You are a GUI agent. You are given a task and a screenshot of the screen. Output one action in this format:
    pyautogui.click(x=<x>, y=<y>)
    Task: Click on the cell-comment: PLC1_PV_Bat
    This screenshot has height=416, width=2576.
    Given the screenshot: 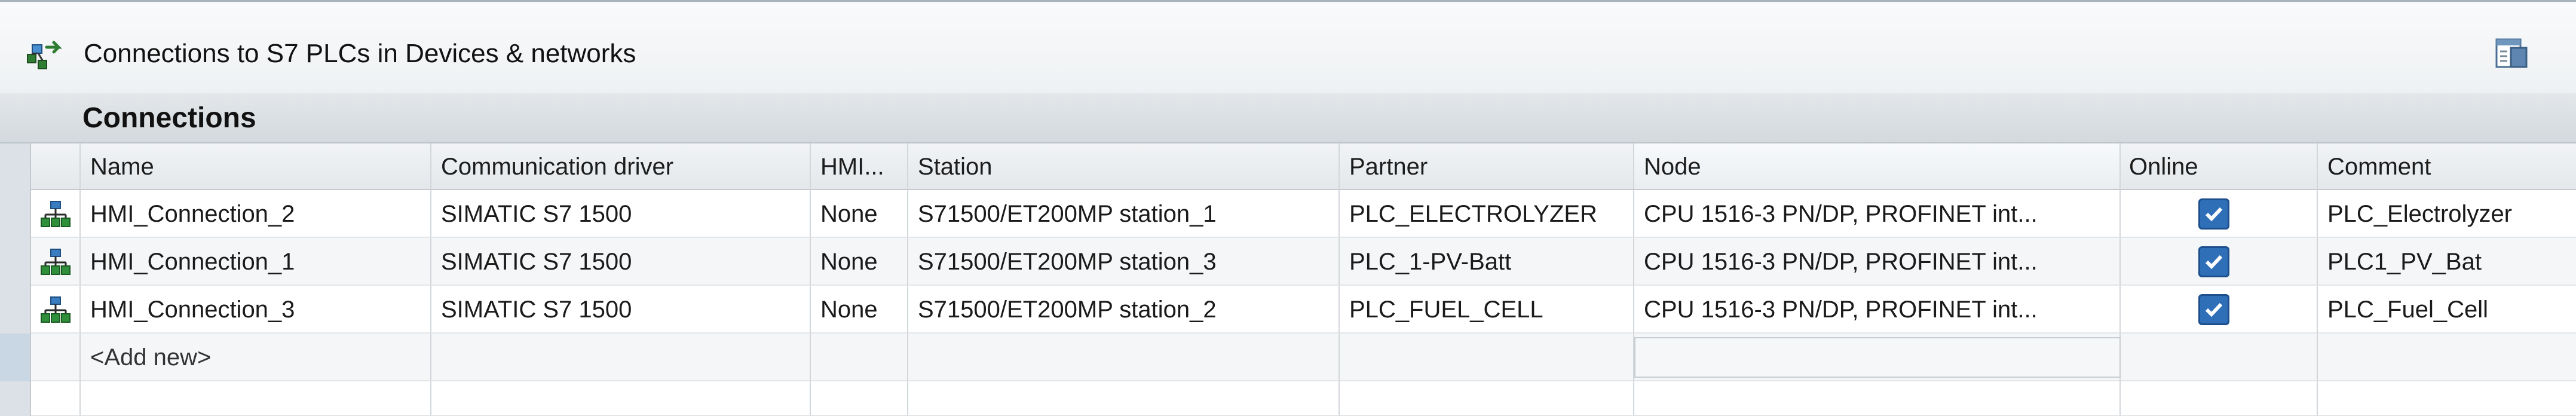 What is the action you would take?
    pyautogui.click(x=2447, y=262)
    